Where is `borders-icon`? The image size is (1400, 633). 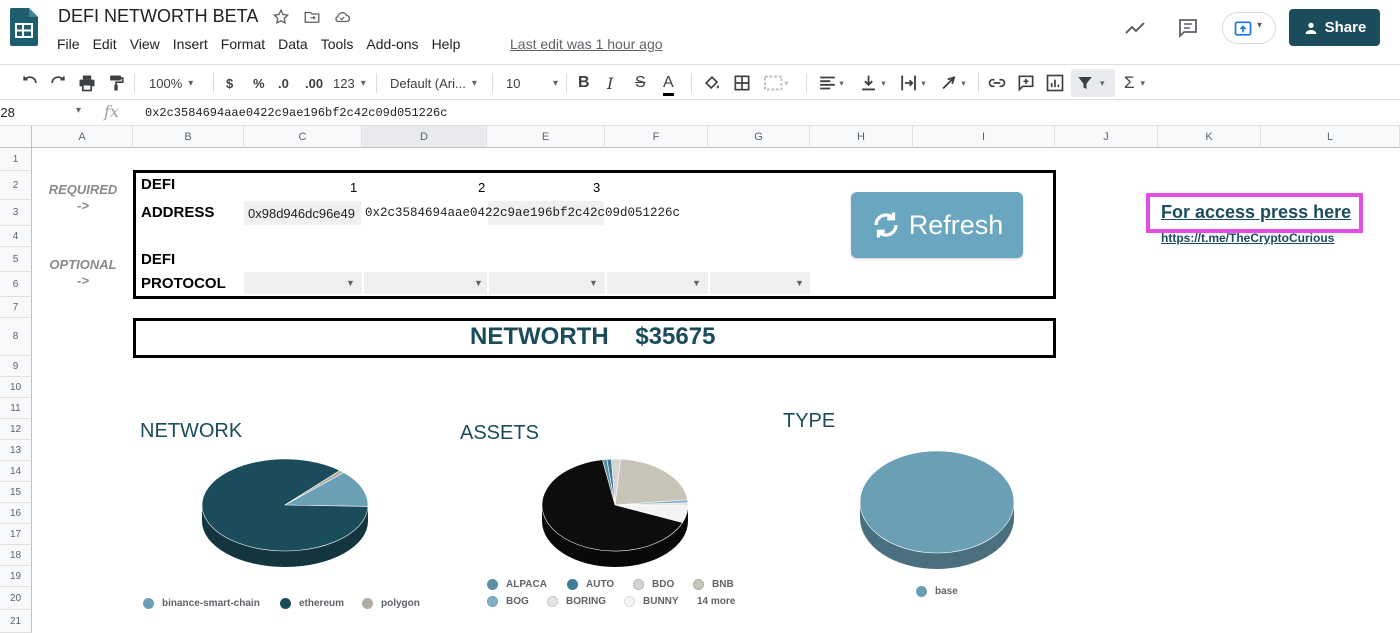
borders-icon is located at coordinates (742, 83).